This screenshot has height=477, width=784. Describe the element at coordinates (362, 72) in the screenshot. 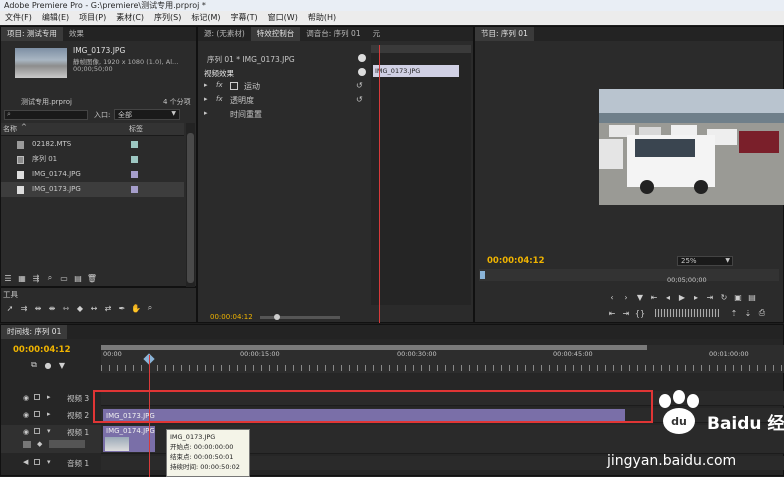

I see `section-icon` at that location.